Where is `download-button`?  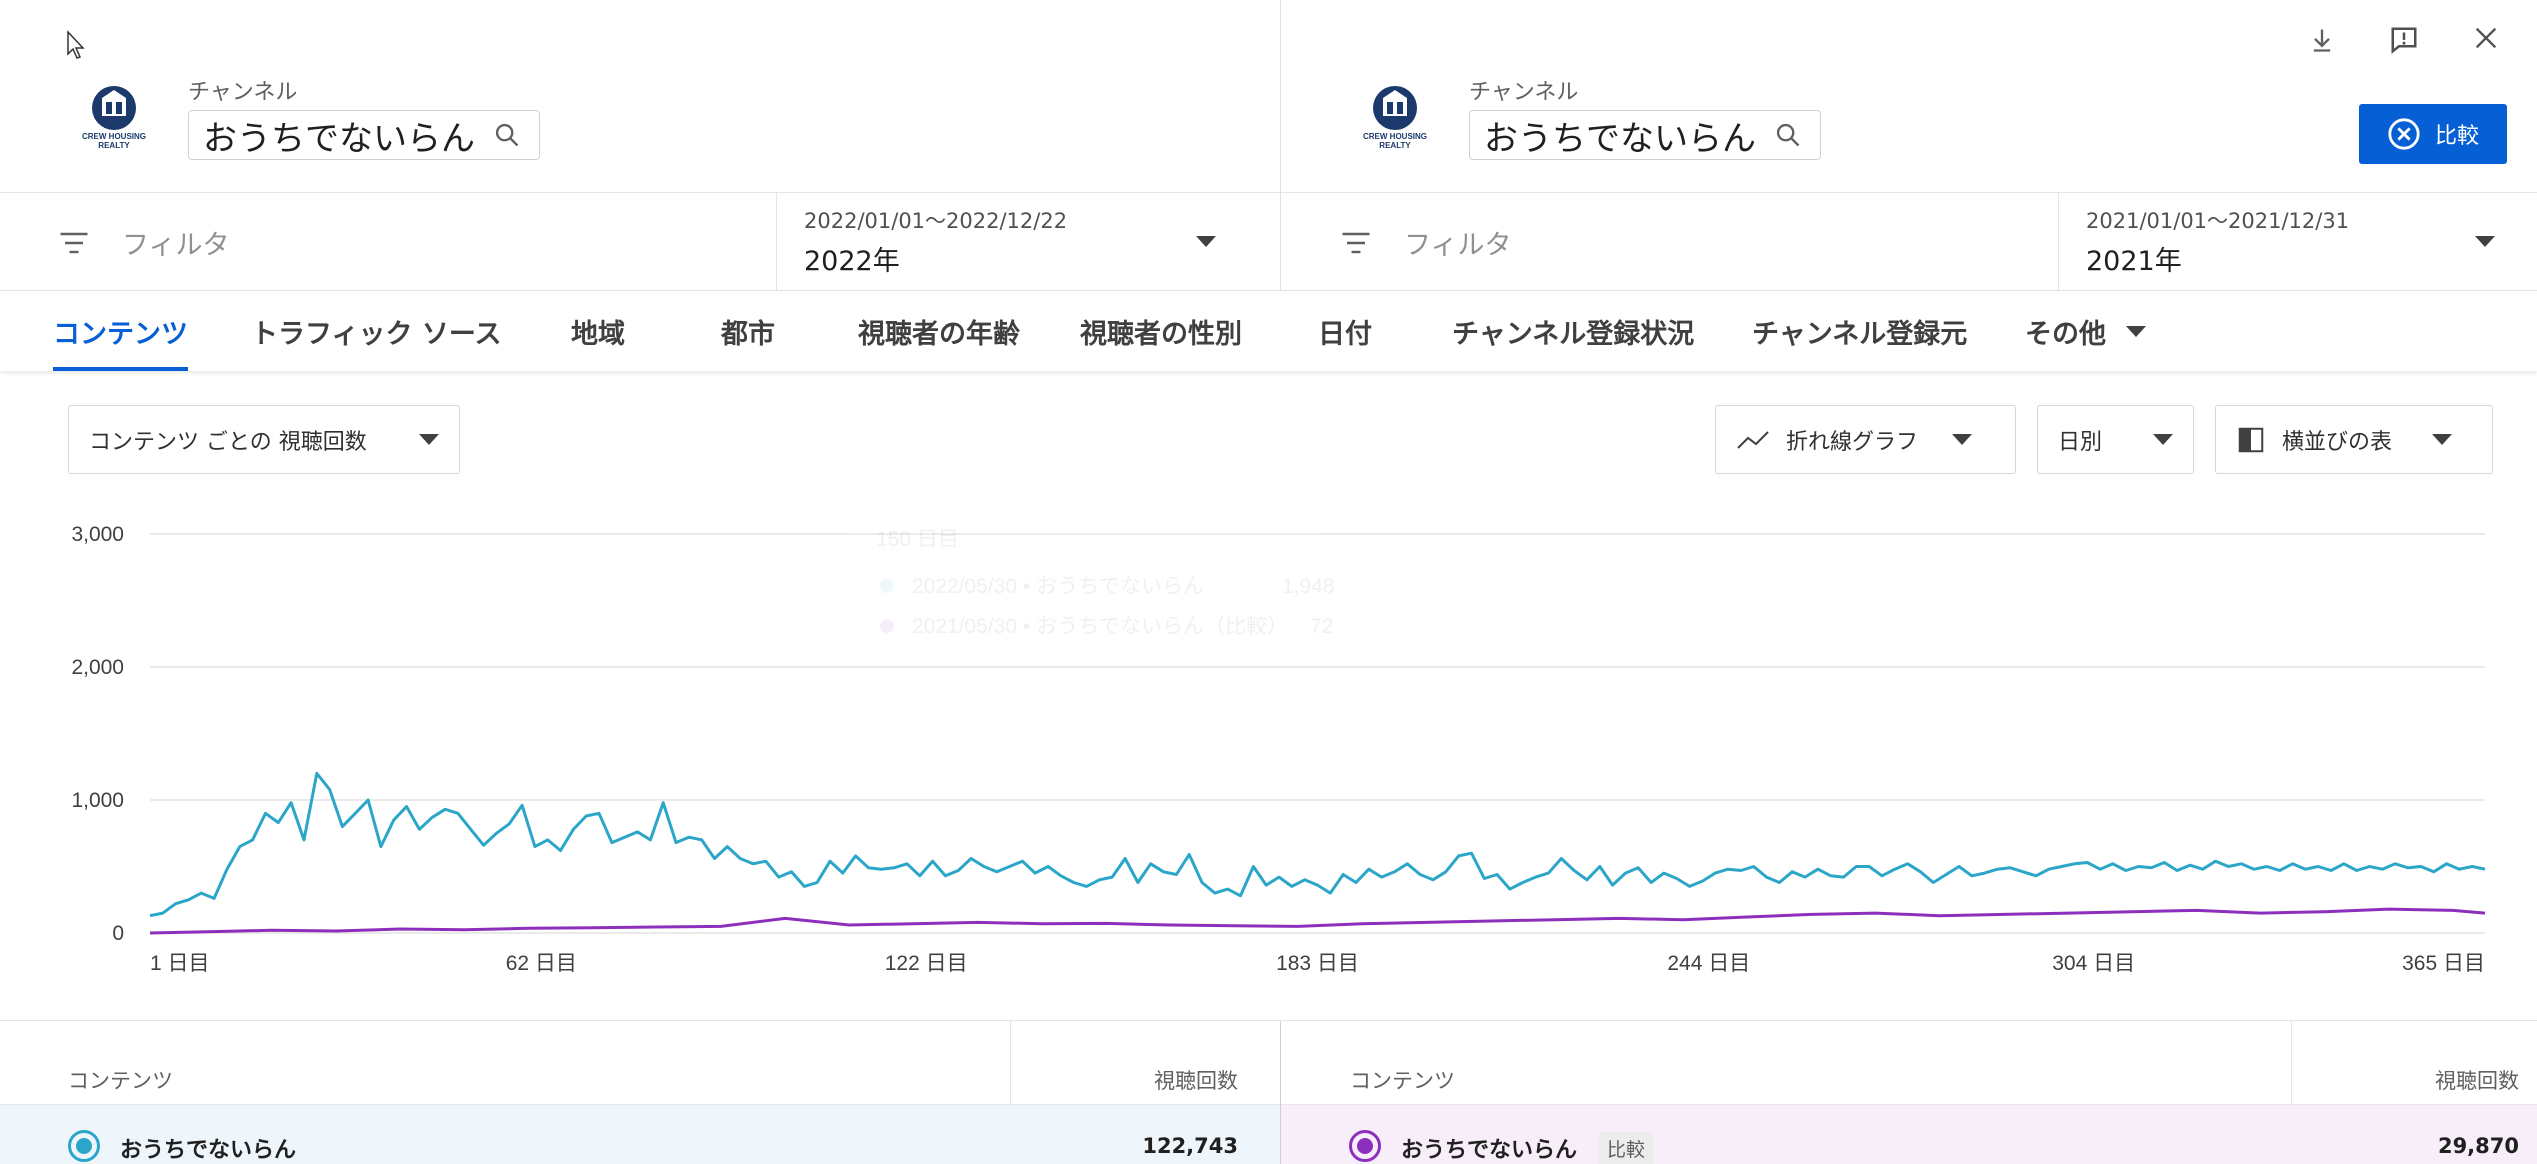
download-button is located at coordinates (2322, 40).